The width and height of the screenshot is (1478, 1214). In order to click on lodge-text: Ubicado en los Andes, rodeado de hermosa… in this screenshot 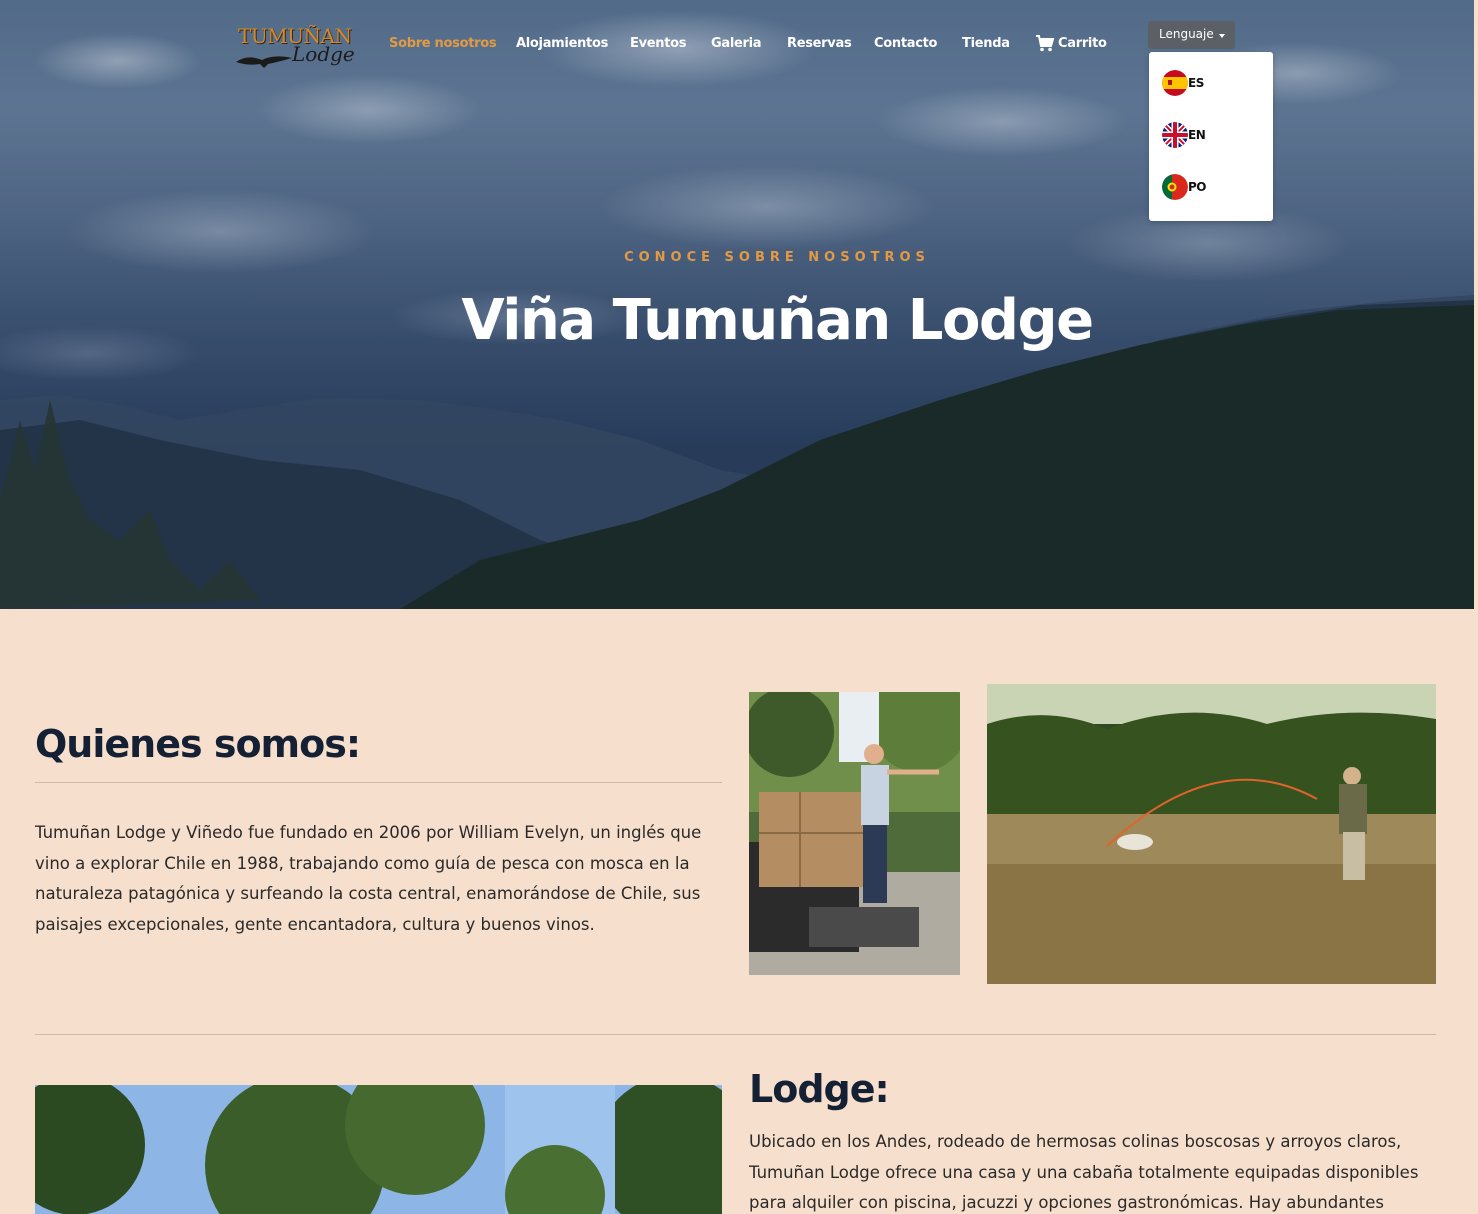, I will do `click(1084, 1172)`.